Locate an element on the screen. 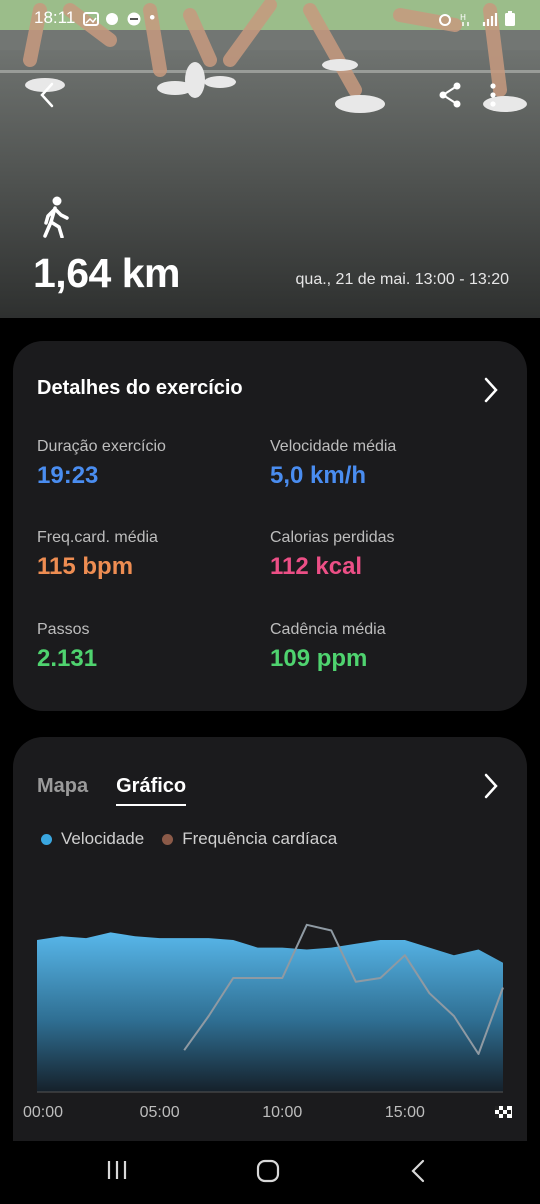 The height and width of the screenshot is (1204, 540). metric-value: 19:23 is located at coordinates (68, 475).